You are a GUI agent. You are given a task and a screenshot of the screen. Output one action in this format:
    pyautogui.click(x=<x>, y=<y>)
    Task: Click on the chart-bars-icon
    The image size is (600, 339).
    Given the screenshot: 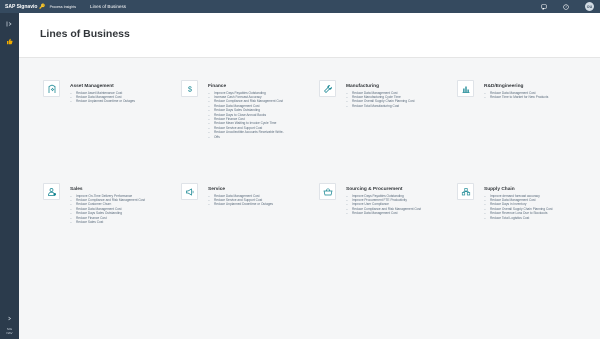 What is the action you would take?
    pyautogui.click(x=465, y=88)
    